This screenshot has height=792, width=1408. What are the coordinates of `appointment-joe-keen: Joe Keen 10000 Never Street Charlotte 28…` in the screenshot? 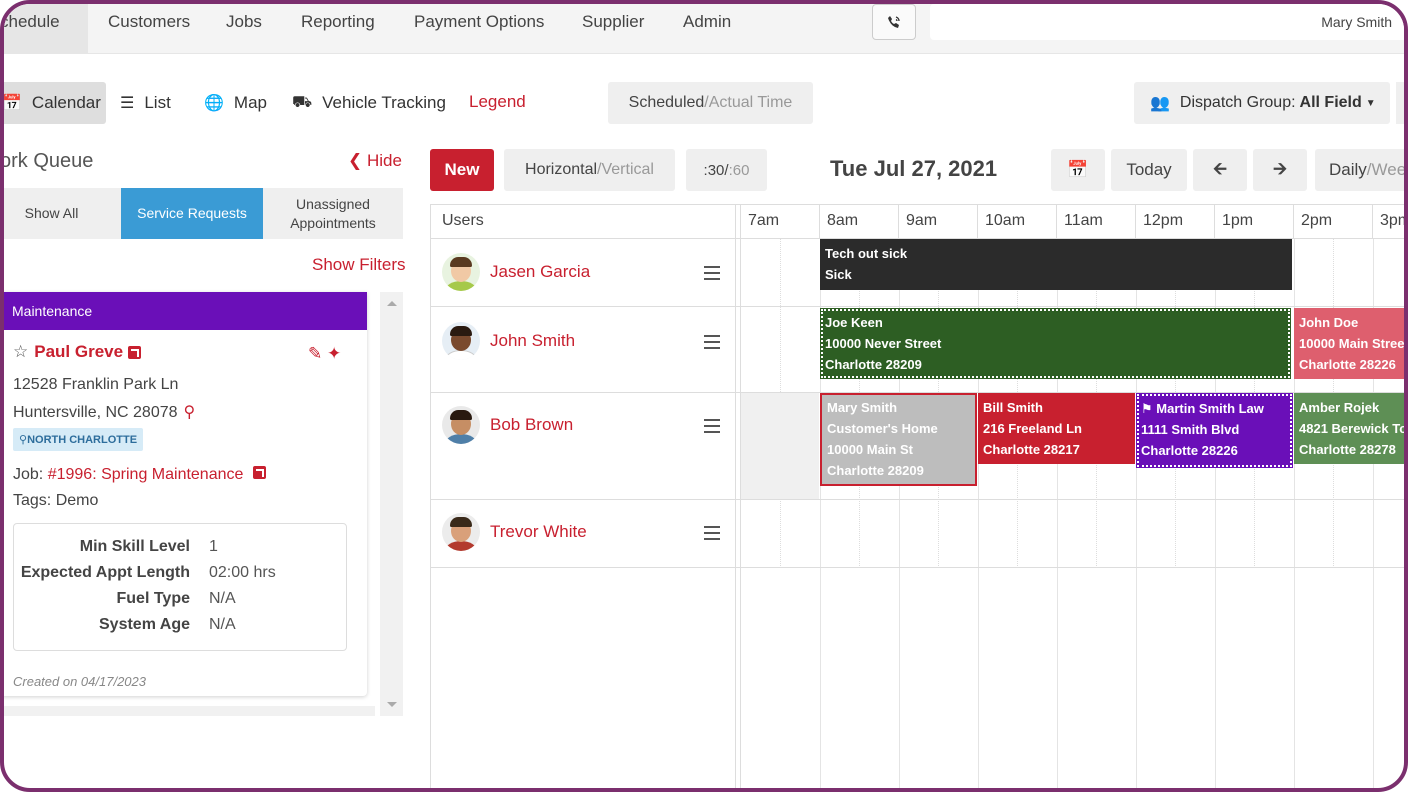 It's located at (1055, 343).